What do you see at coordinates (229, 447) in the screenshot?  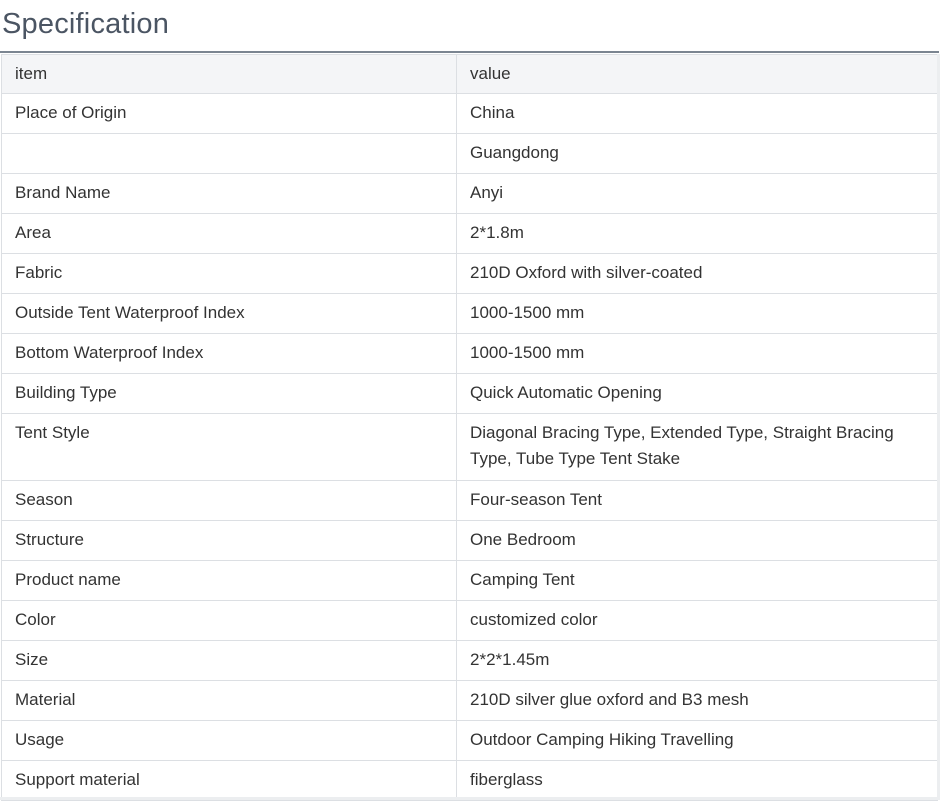 I see `item-cell: Tent Style` at bounding box center [229, 447].